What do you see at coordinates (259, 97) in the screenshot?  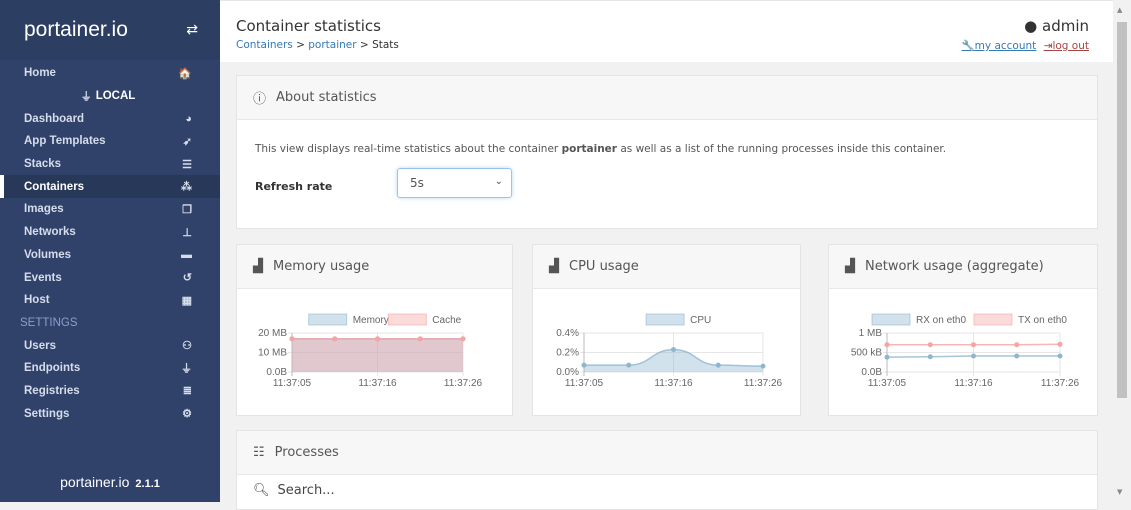 I see `info-circle-icon: ⓘ` at bounding box center [259, 97].